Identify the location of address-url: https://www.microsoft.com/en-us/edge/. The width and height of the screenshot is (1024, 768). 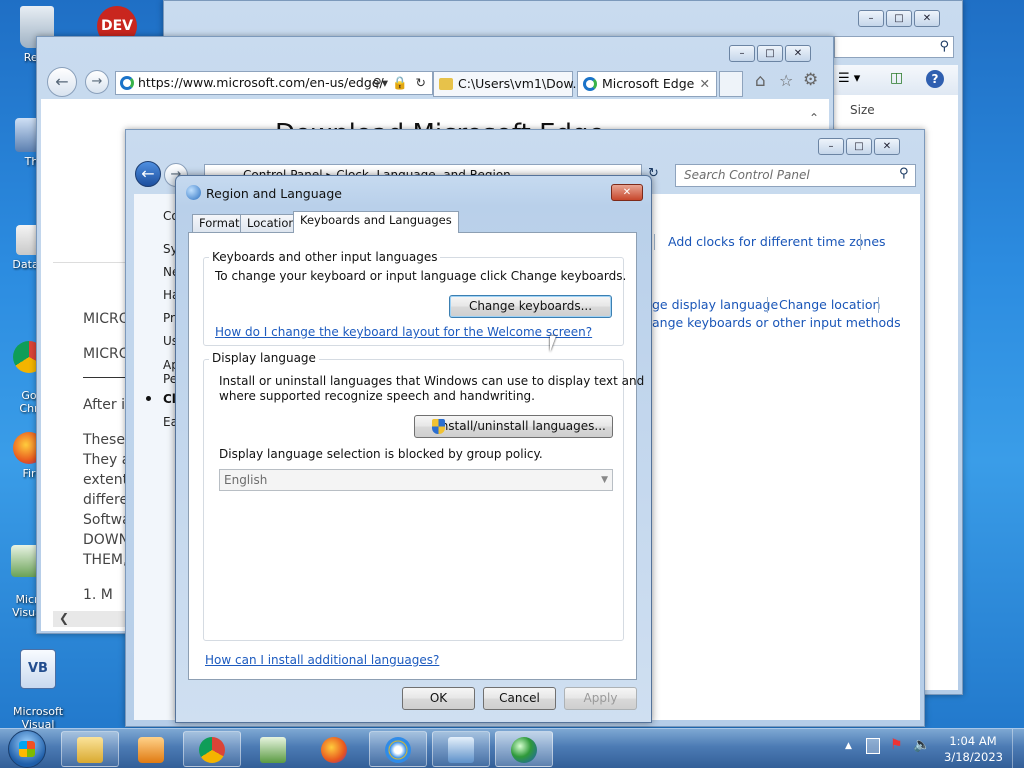
(261, 82).